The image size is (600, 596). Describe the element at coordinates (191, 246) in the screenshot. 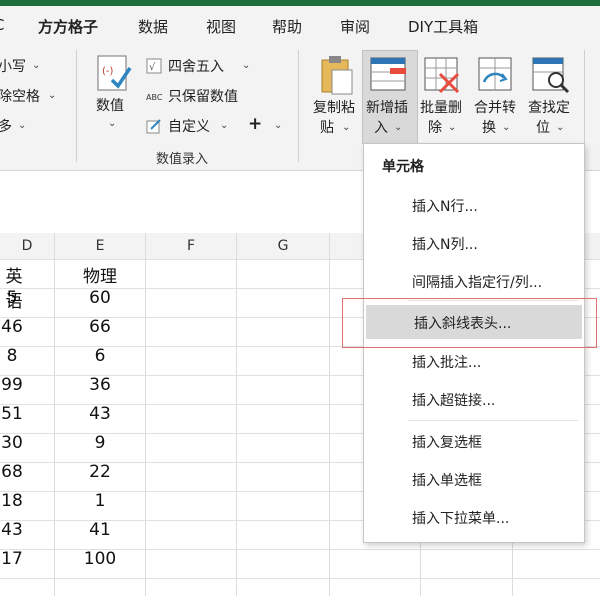

I see `column-header-f: F` at that location.